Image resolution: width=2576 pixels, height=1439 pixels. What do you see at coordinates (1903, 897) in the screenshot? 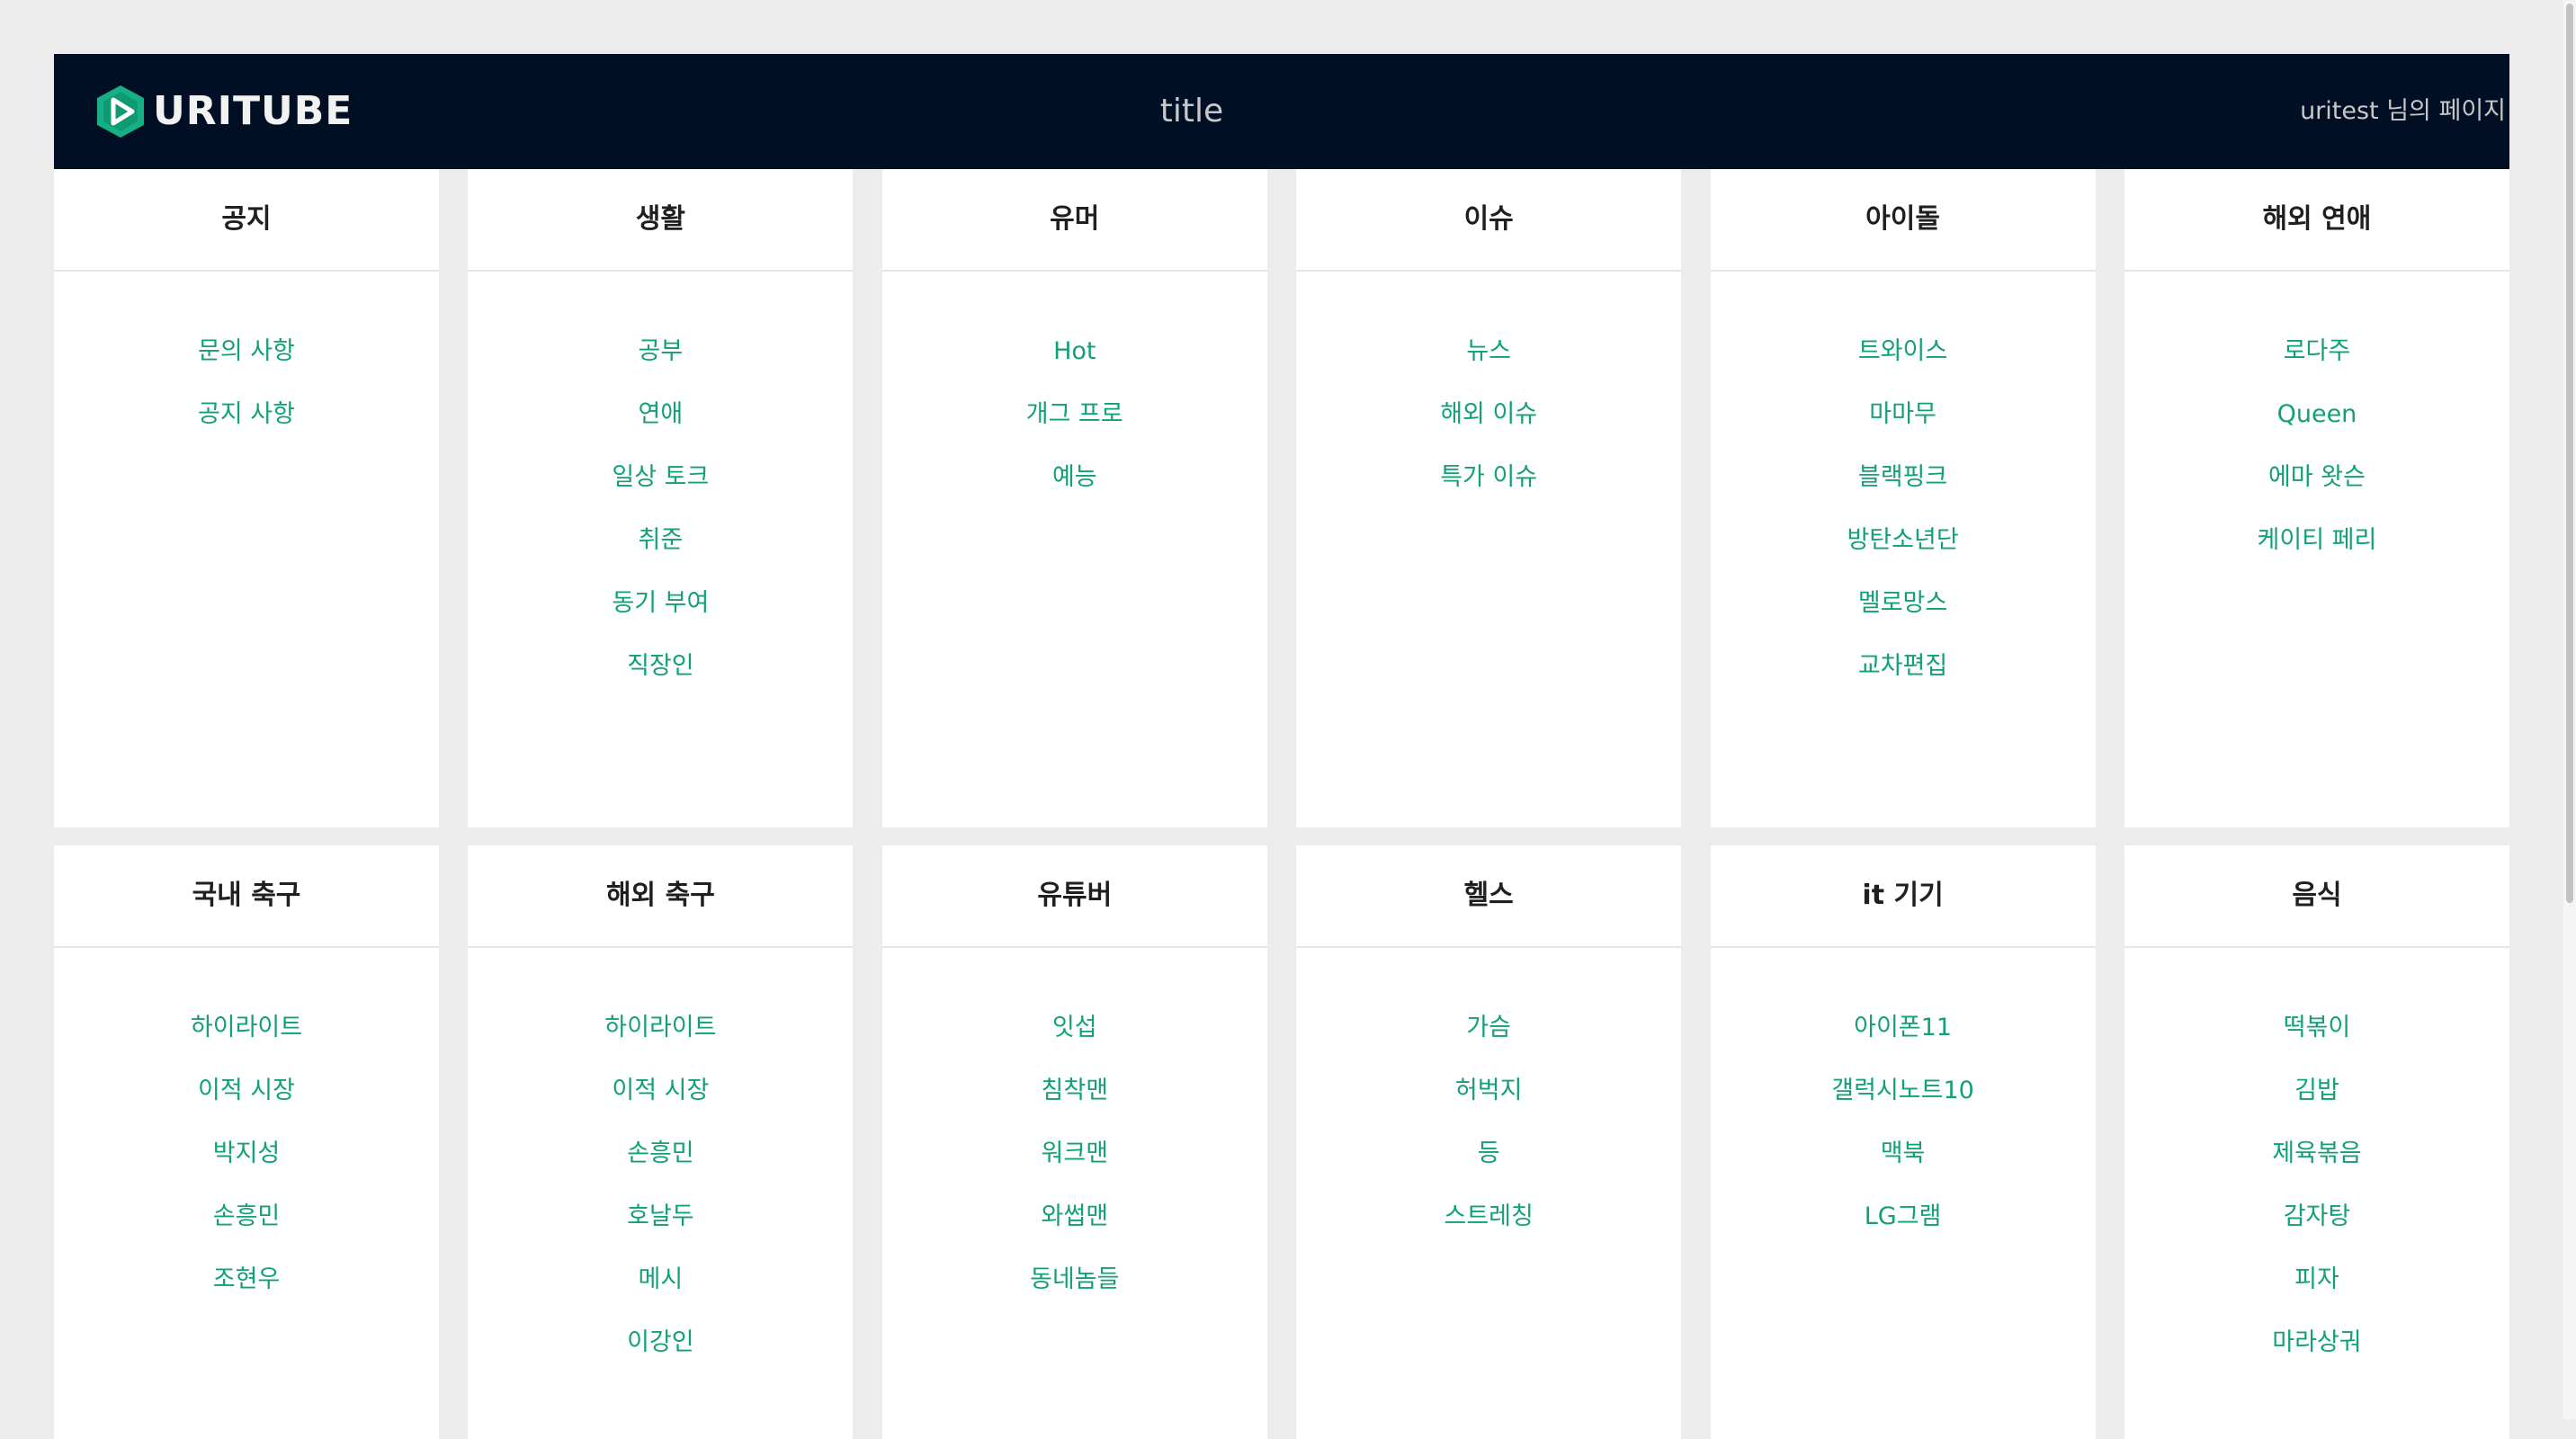
I see `category-title: it 기기` at bounding box center [1903, 897].